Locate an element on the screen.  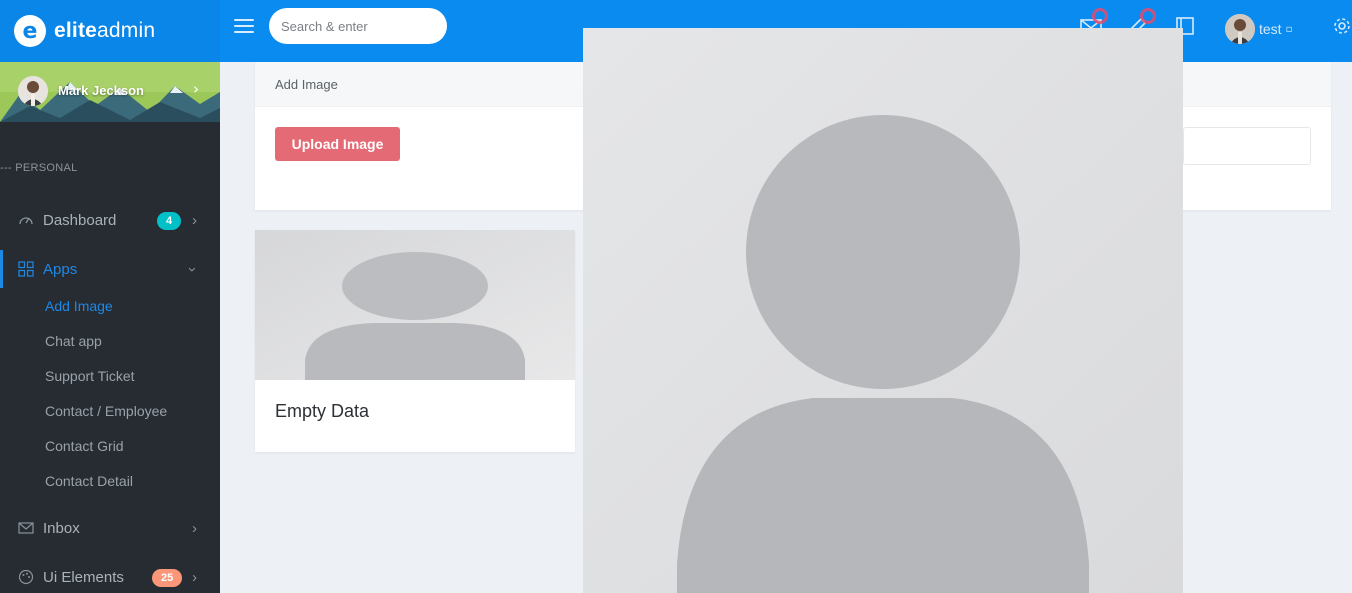
logo-icon: e is located at coordinates (30, 31).